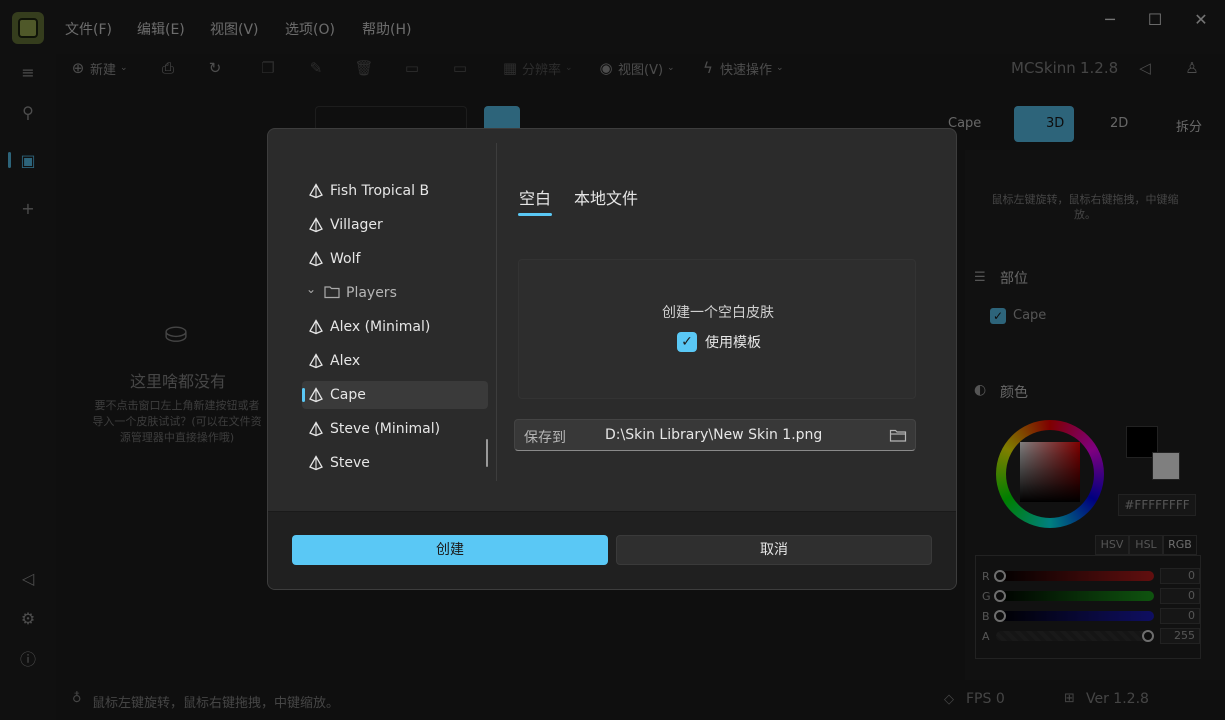 The width and height of the screenshot is (1225, 720). What do you see at coordinates (332, 292) in the screenshot?
I see `folder-icon` at bounding box center [332, 292].